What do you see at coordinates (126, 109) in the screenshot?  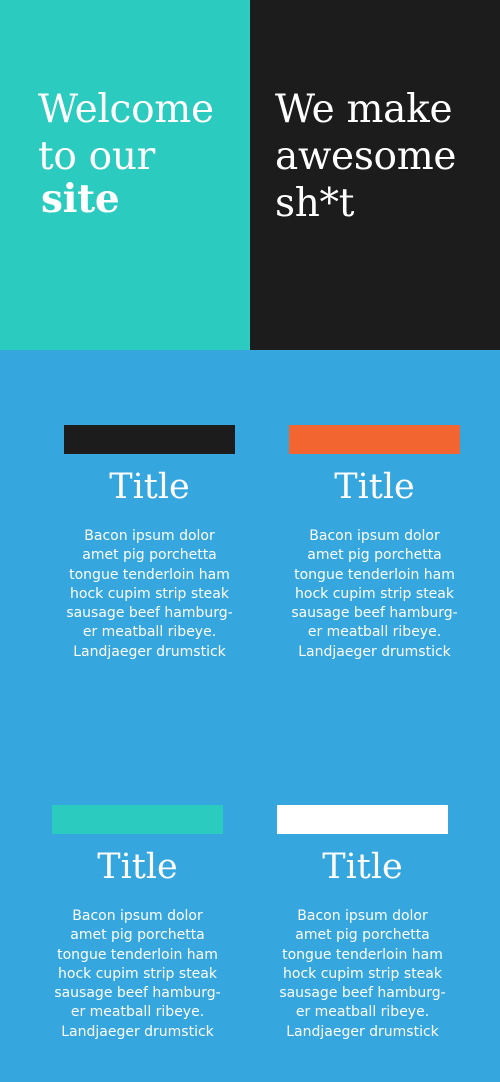 I see `welcome-heading-line: Welcome` at bounding box center [126, 109].